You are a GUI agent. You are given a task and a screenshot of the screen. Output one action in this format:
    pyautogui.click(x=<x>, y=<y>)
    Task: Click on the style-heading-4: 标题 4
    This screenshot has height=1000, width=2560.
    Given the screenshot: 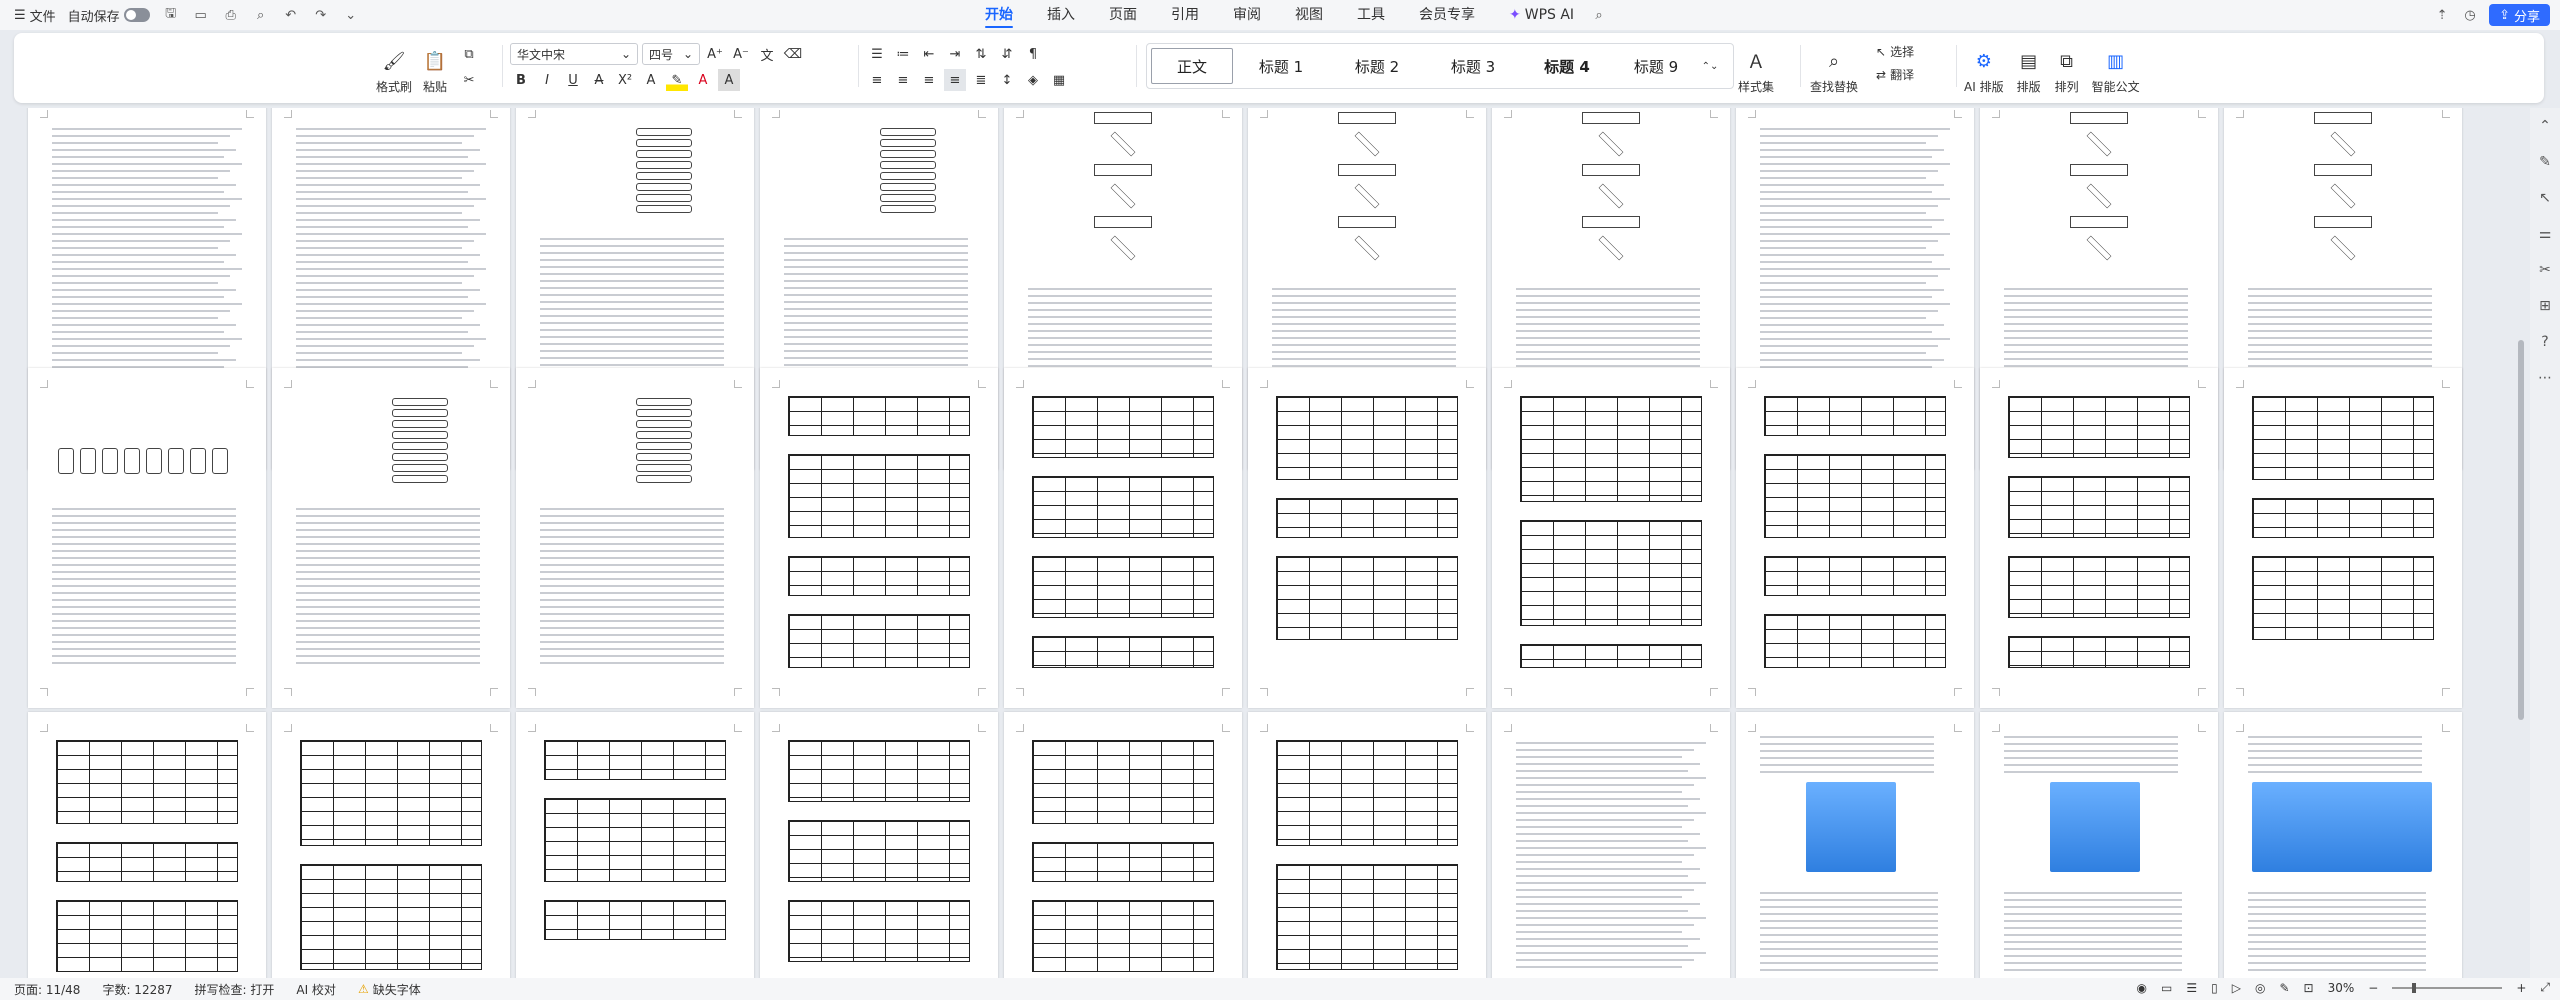 What is the action you would take?
    pyautogui.click(x=1567, y=66)
    